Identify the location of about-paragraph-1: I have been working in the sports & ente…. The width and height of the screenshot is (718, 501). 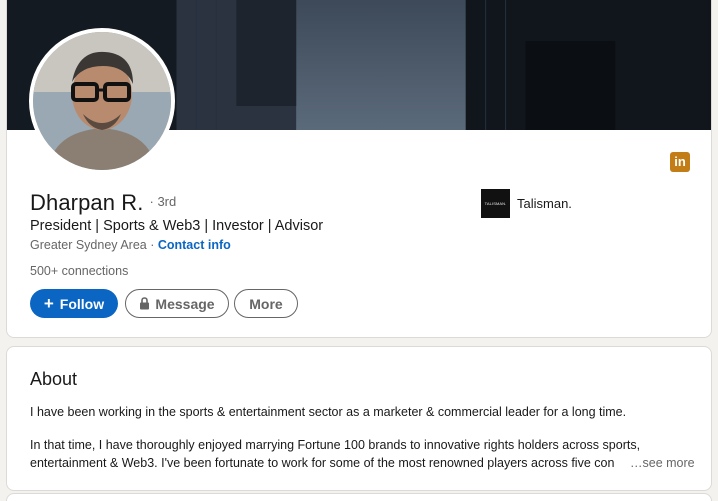
(328, 412).